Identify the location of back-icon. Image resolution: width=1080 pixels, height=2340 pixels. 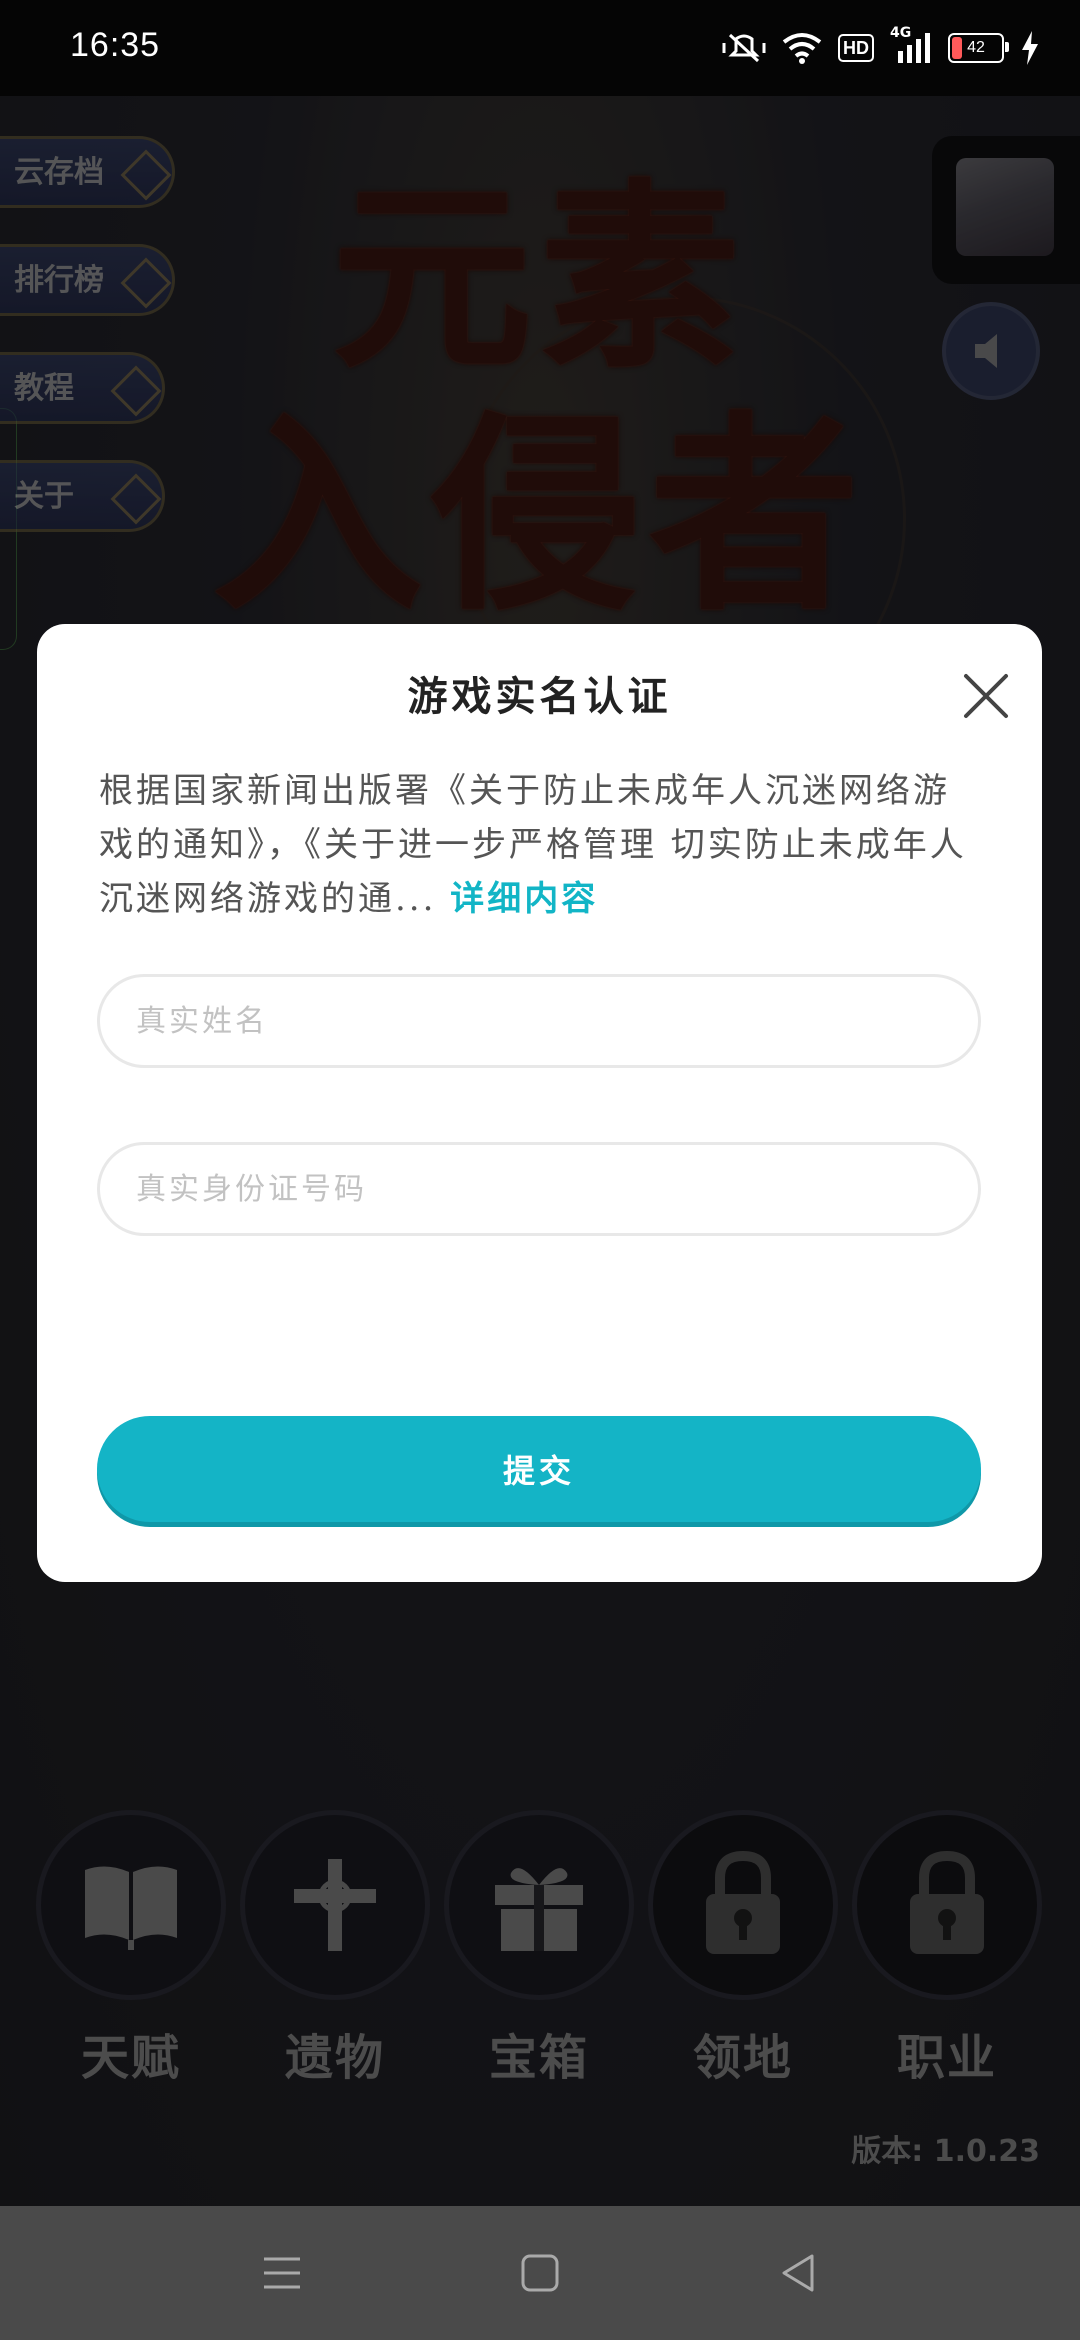
(798, 2273).